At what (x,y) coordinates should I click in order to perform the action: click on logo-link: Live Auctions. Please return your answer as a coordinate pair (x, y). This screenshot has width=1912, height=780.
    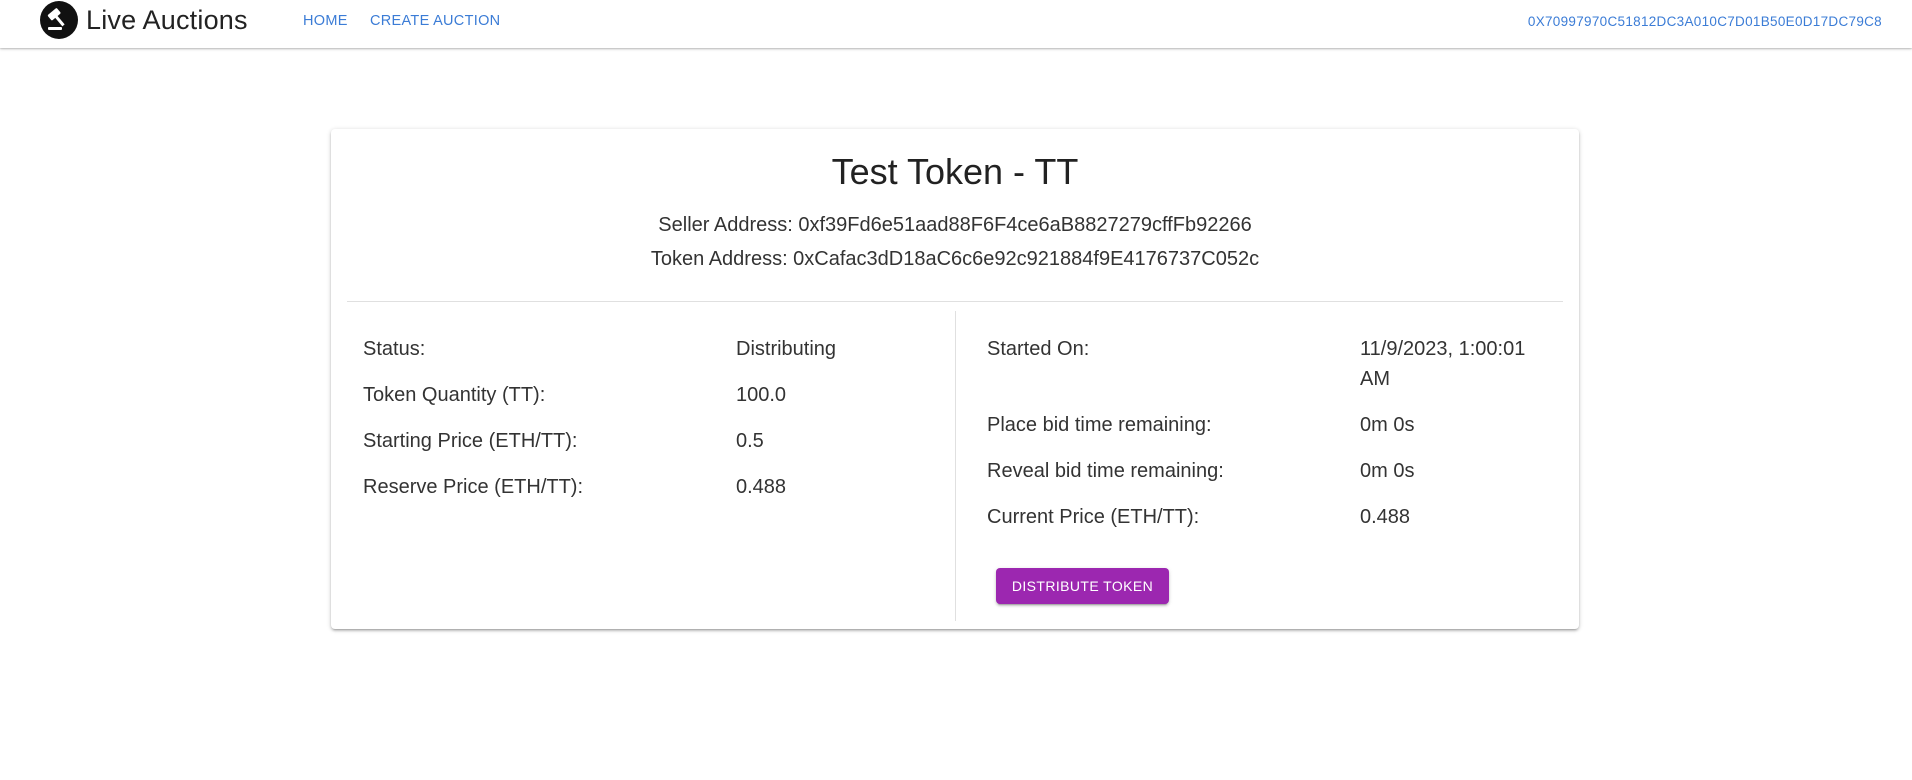
    Looking at the image, I should click on (144, 20).